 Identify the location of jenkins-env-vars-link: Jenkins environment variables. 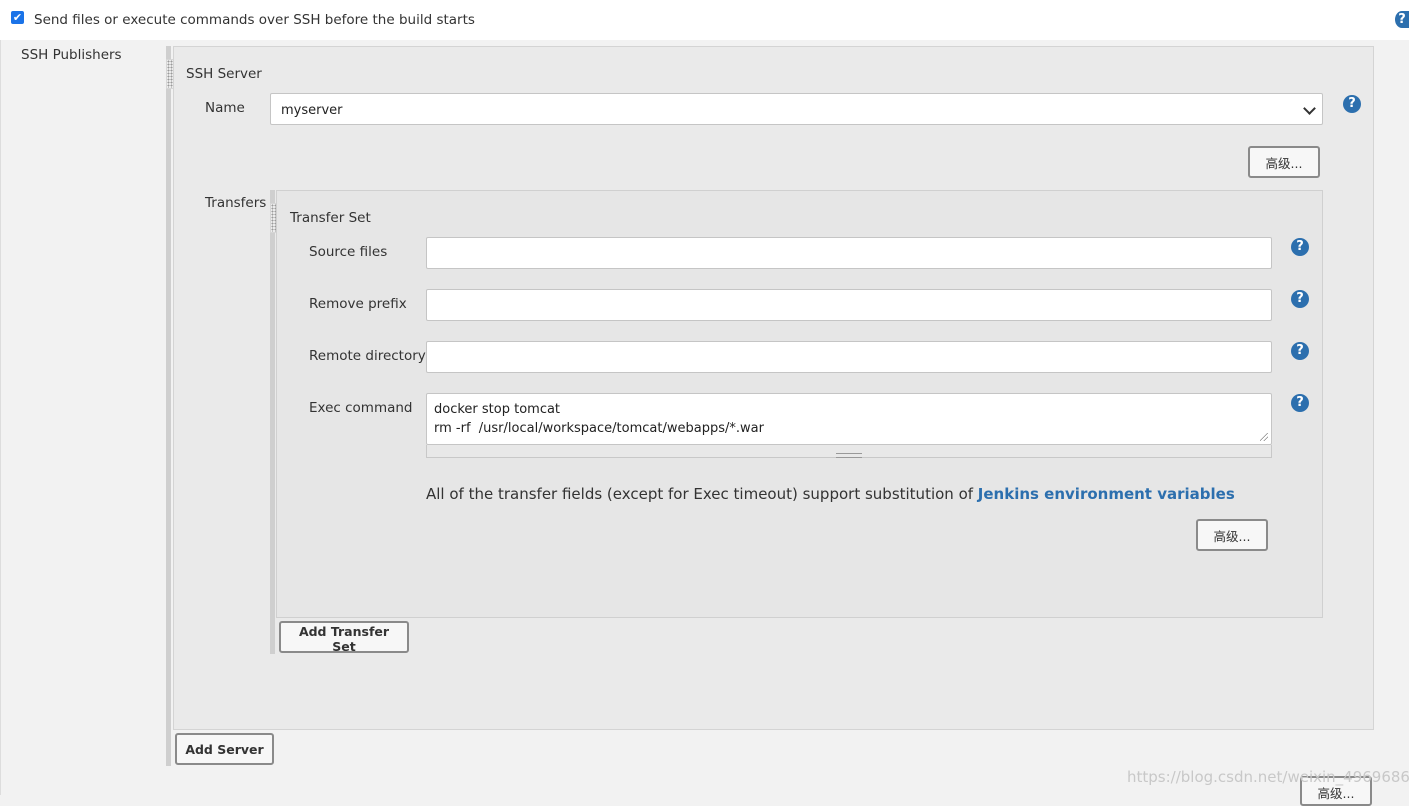
(1106, 494).